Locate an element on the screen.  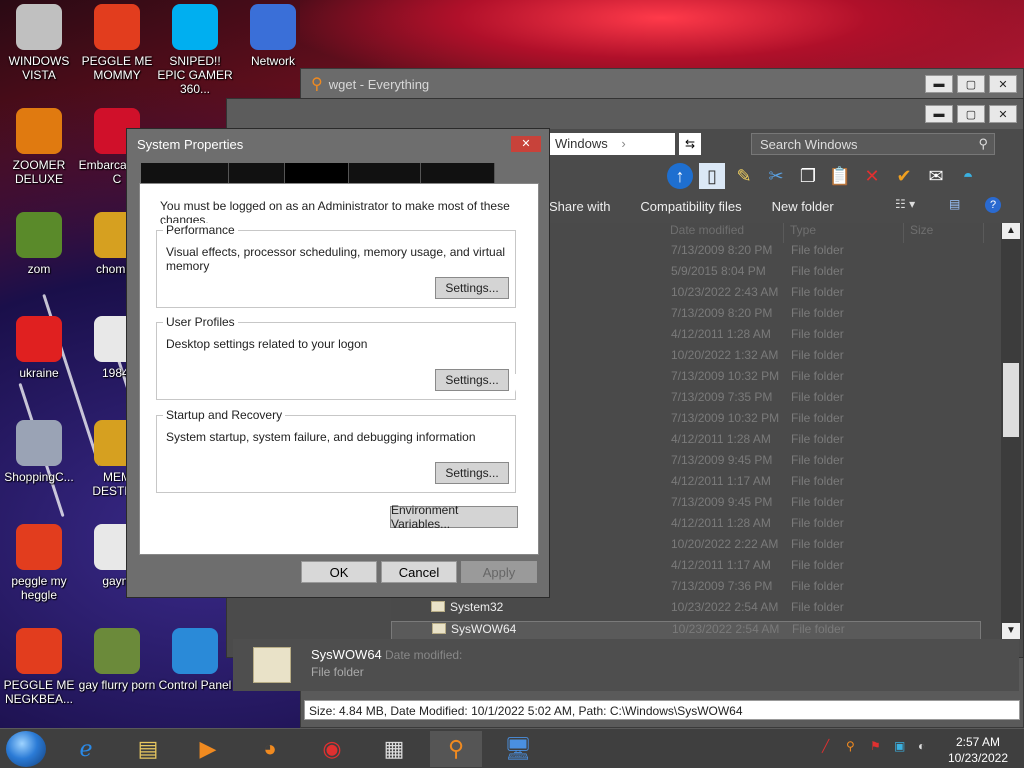
explorer-title-bar is located at coordinates (625, 114).